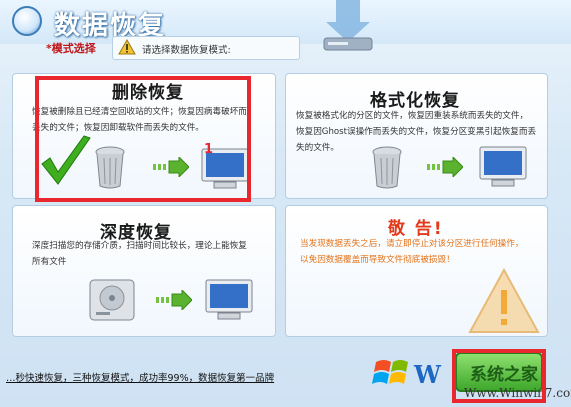  What do you see at coordinates (139, 254) in the screenshot?
I see `deep-recovery-desc: 深度扫描您的存储介质，扫描时间比较长，理论上能恢复 所有文件` at bounding box center [139, 254].